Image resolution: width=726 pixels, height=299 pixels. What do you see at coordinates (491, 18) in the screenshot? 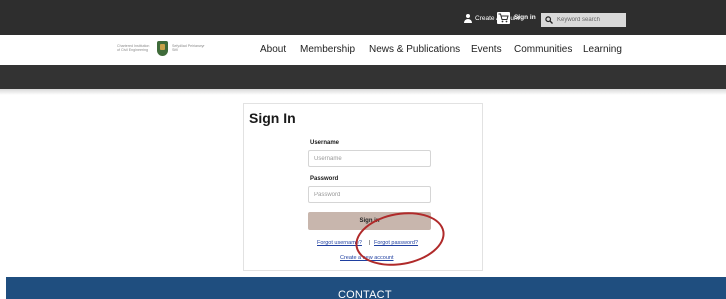
I see `create-account-link: Create Account` at bounding box center [491, 18].